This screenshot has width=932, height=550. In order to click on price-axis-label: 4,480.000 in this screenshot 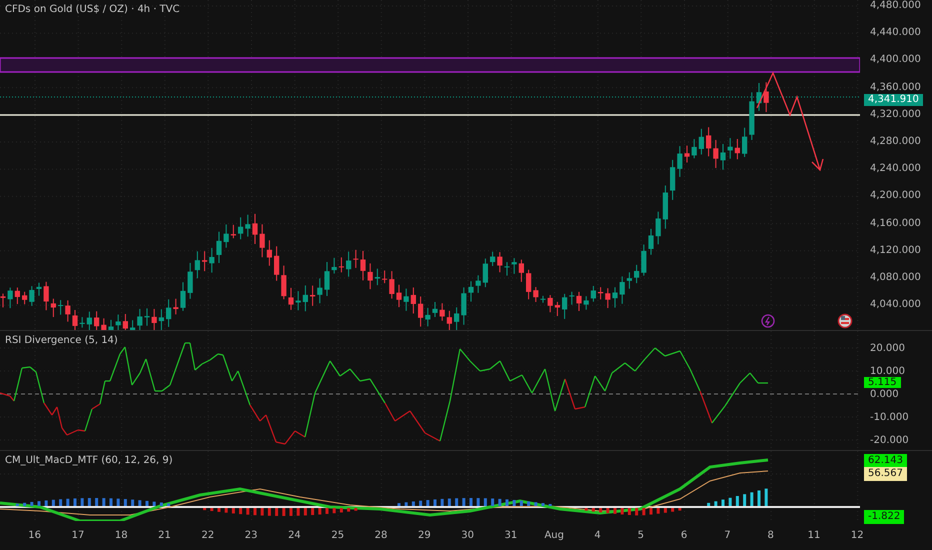, I will do `click(896, 5)`.